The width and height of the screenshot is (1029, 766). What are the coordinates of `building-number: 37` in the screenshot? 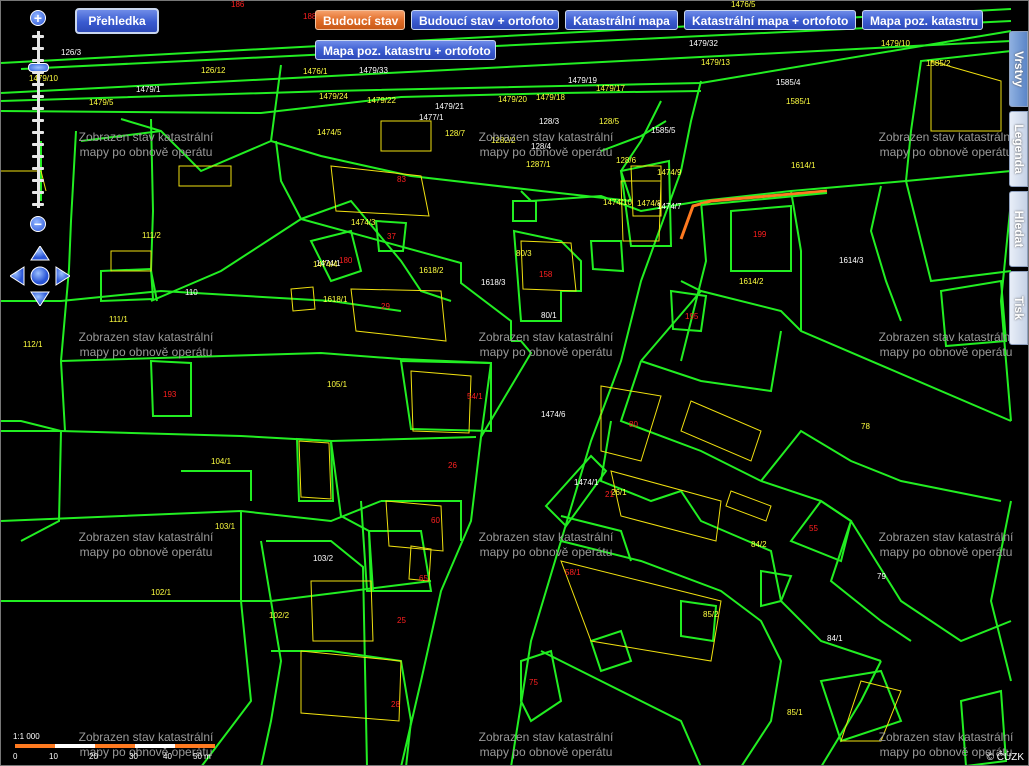 It's located at (391, 236).